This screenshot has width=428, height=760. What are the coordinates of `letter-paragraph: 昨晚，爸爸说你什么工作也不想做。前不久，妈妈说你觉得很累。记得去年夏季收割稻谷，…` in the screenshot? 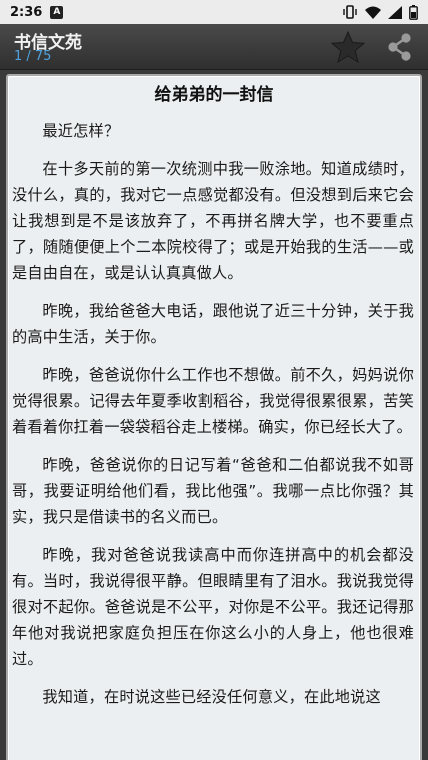 It's located at (213, 401).